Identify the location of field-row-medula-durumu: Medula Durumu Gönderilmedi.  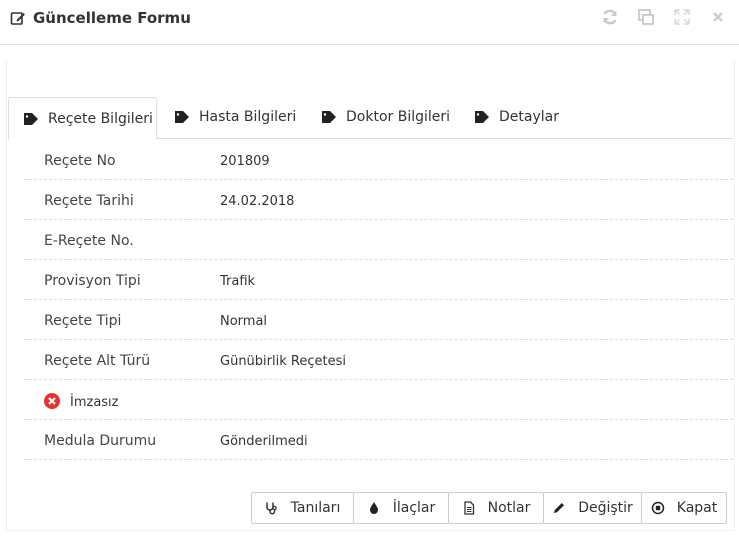
(378, 440).